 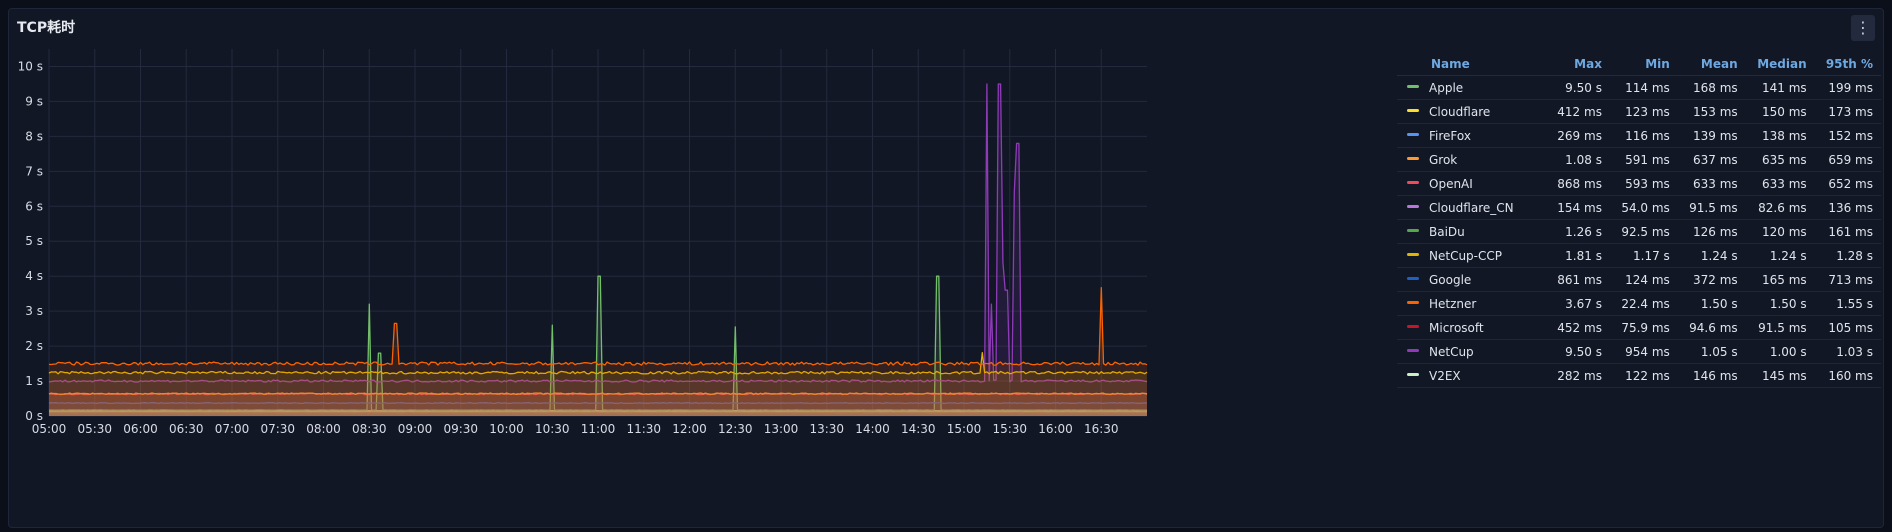 I want to click on legend-row: Cloudflare 412 ms 123 ms 153 ms 150 ms 173 ms, so click(x=1639, y=111).